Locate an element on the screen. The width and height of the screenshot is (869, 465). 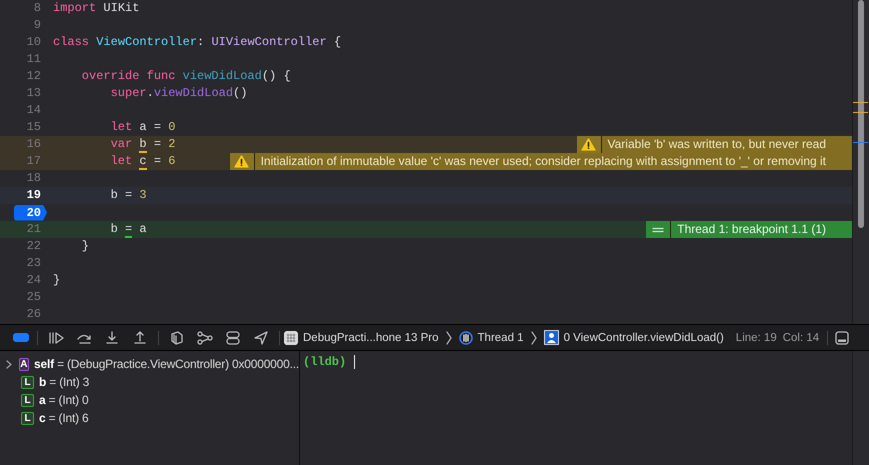
breakpoints-toggle is located at coordinates (21, 337).